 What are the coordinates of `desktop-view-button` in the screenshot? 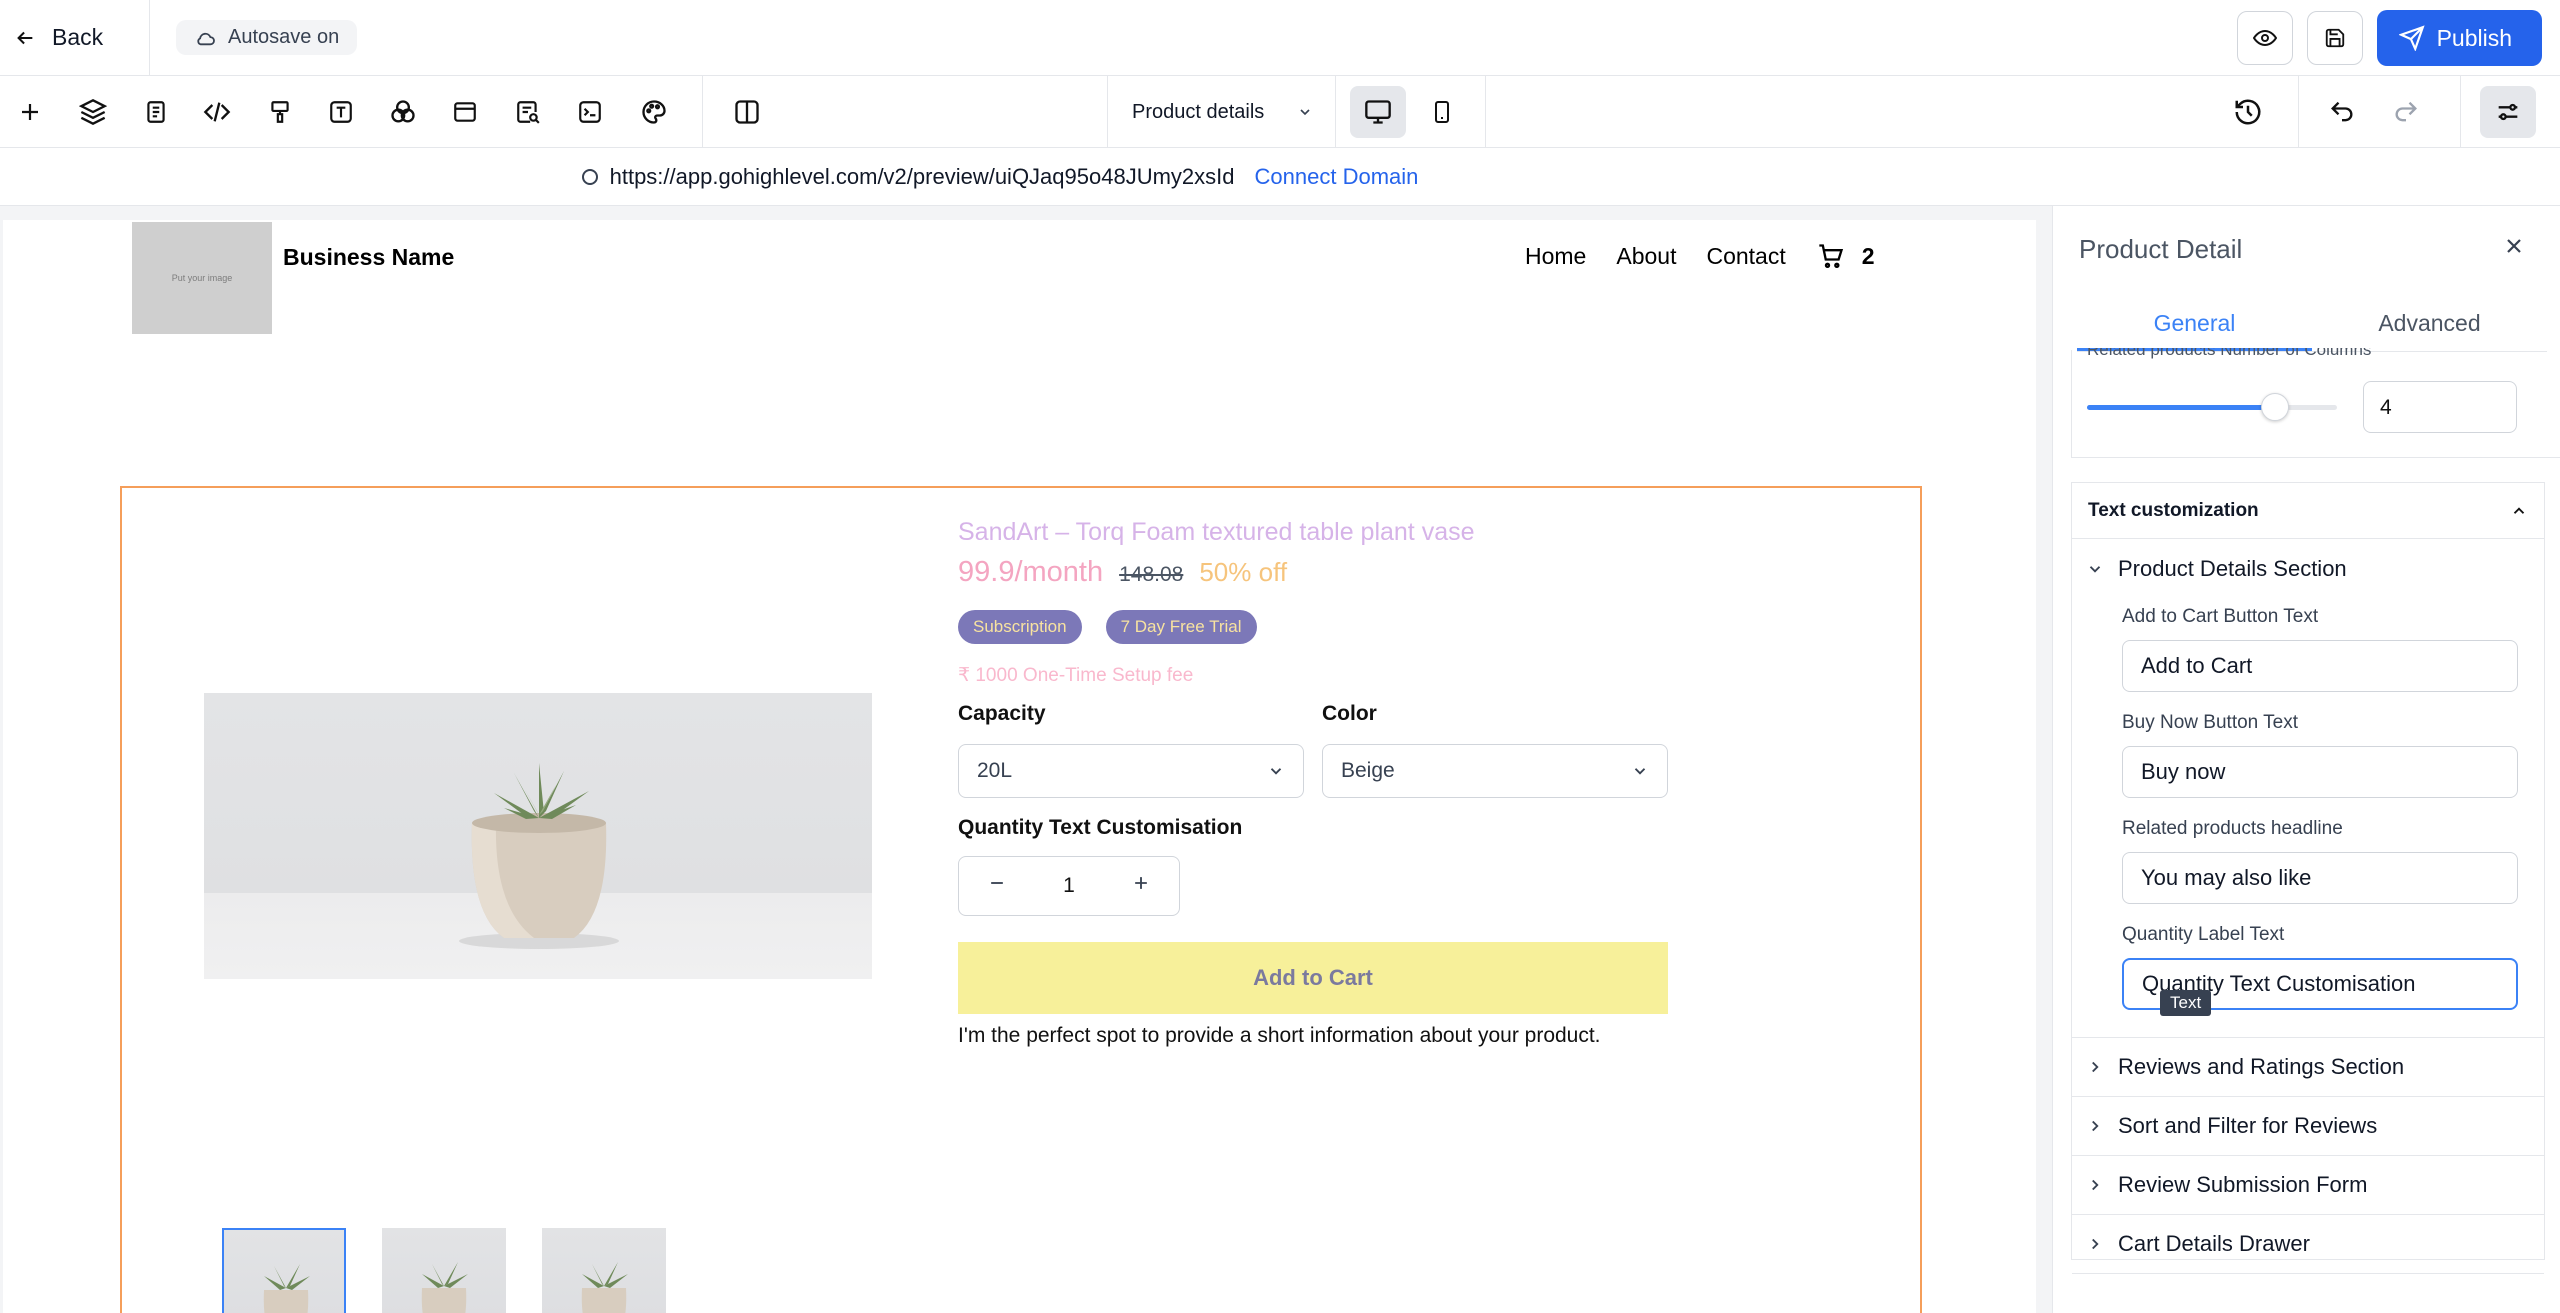 It's located at (1378, 112).